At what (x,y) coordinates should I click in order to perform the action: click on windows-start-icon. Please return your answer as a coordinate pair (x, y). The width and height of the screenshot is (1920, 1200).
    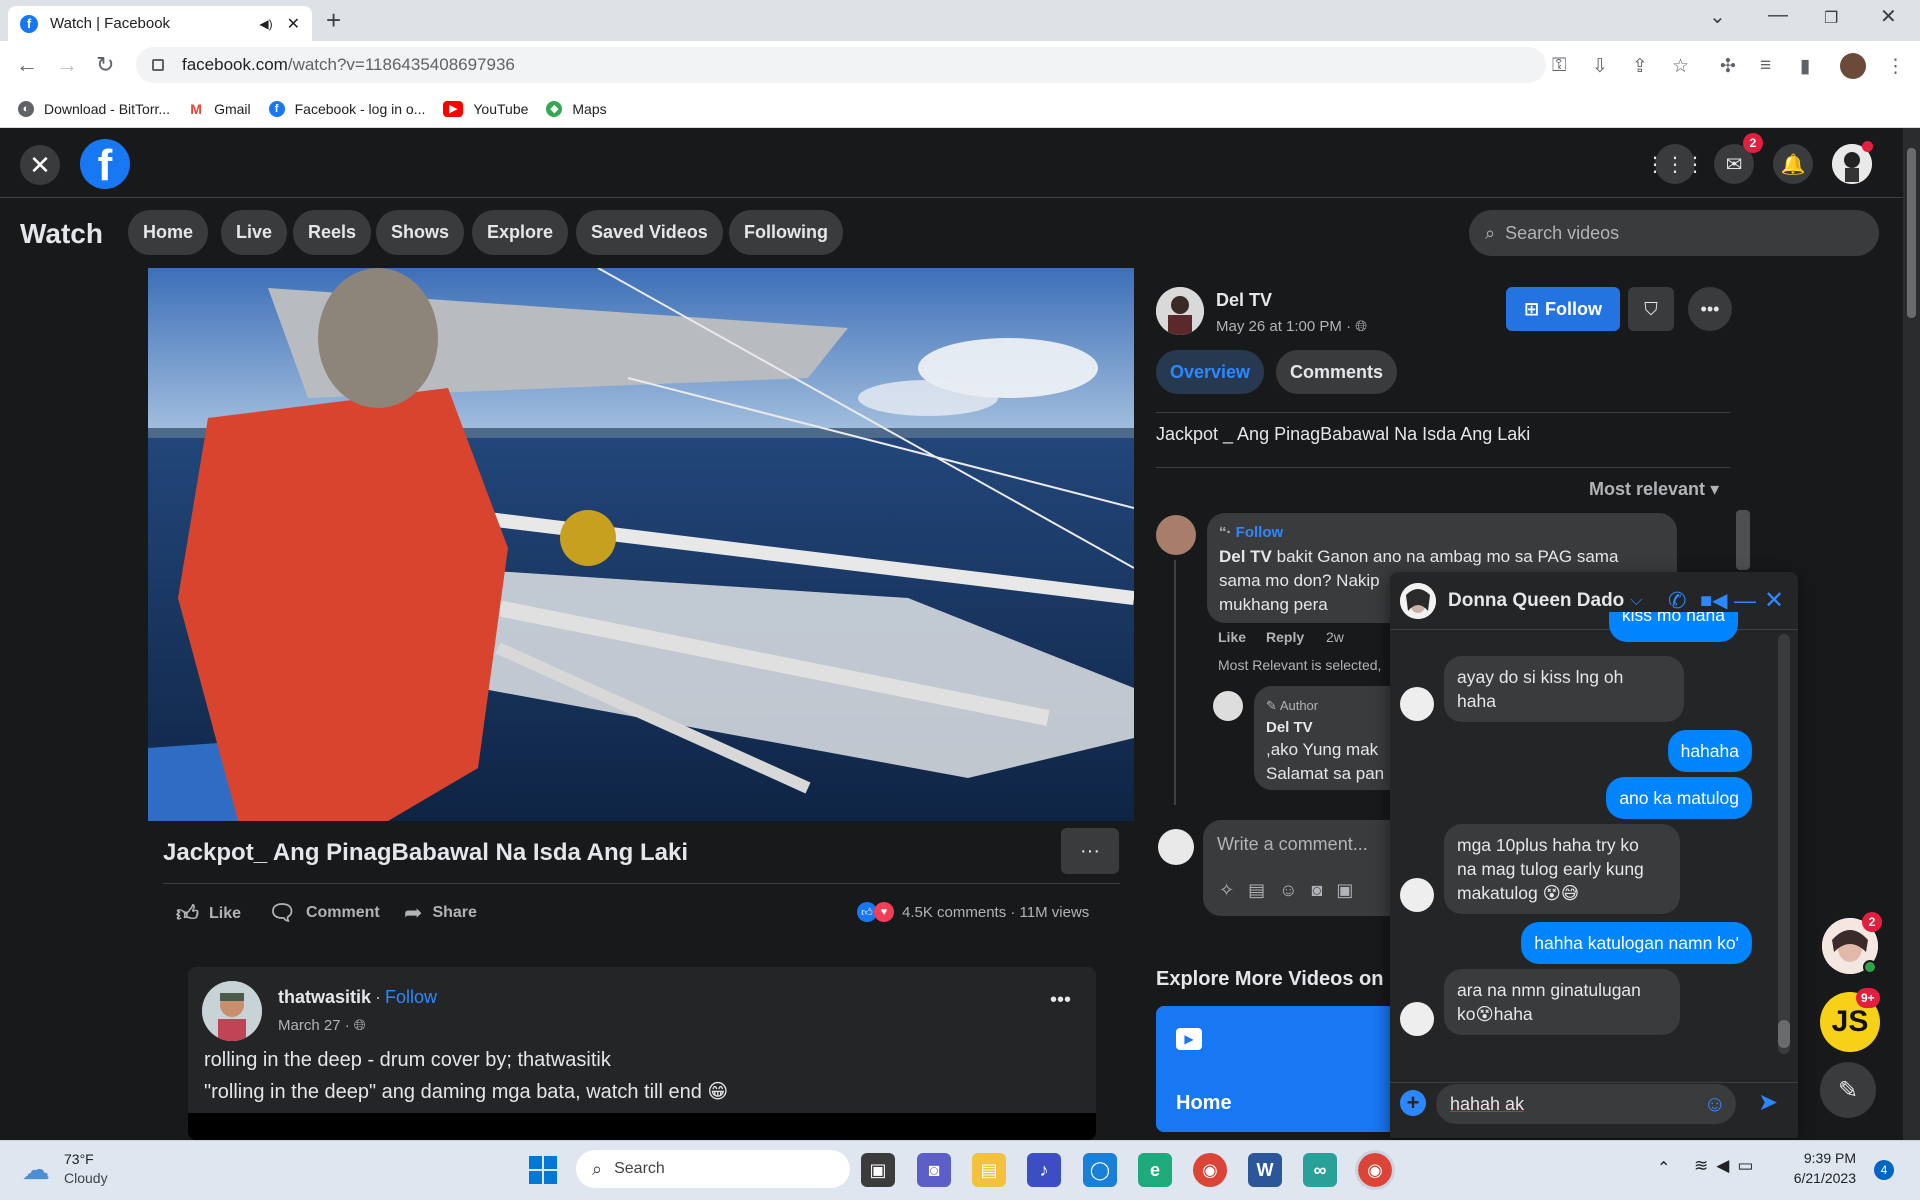
    Looking at the image, I should click on (543, 1170).